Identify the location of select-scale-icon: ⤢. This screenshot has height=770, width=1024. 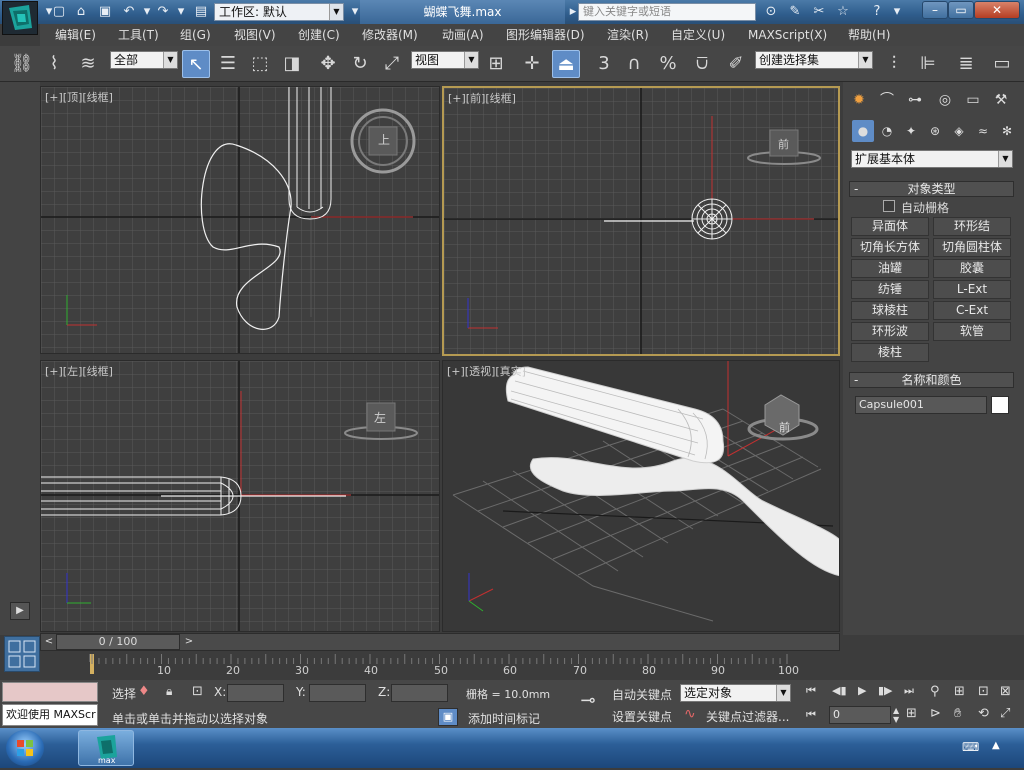
(392, 64).